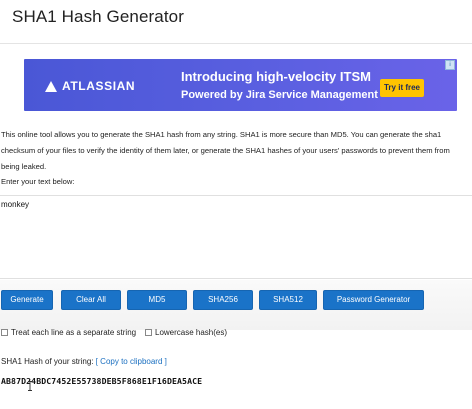 The width and height of the screenshot is (472, 409). I want to click on lowercase-label: Lowercase hash(es), so click(191, 332).